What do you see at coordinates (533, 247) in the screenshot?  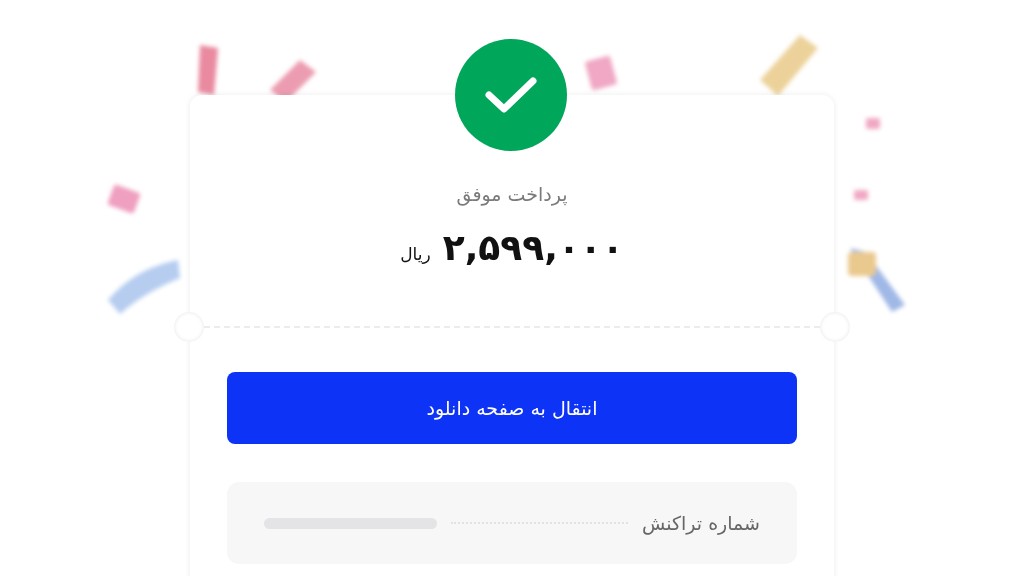 I see `payment-amount: ۲,۵۹۹,۰۰۰` at bounding box center [533, 247].